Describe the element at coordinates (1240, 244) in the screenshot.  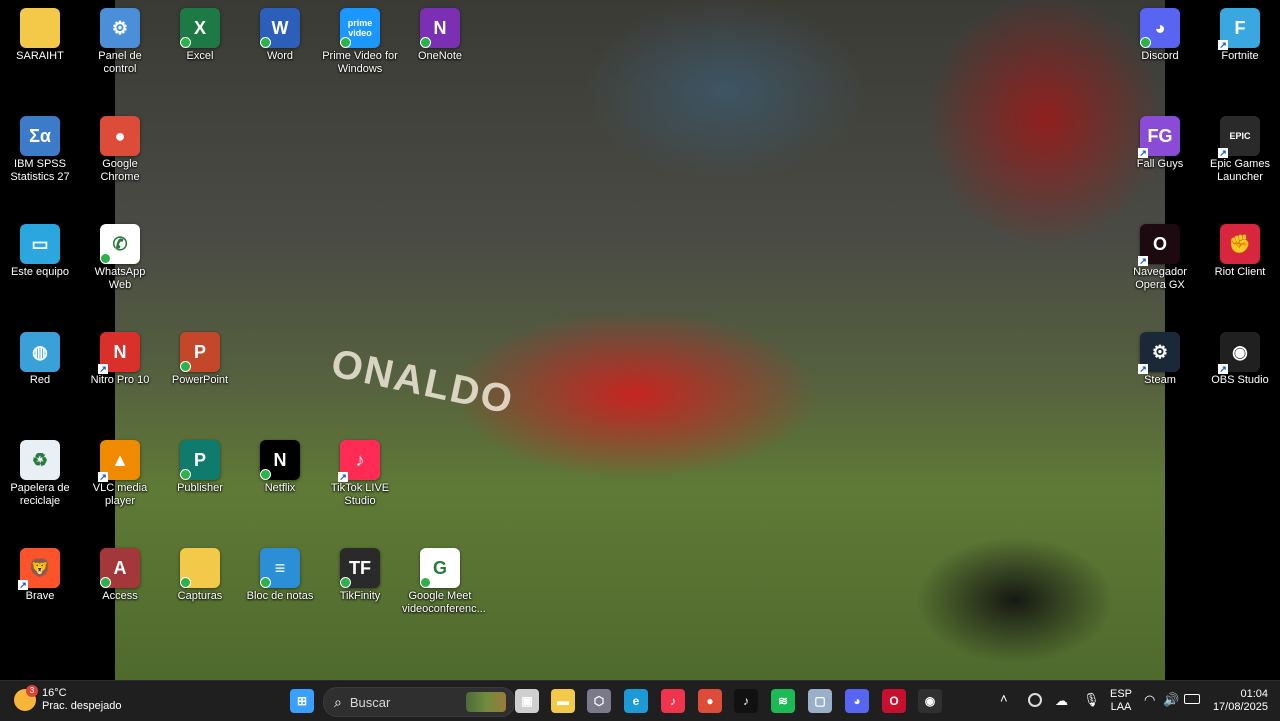
I see `riot-client-icon: ✊` at that location.